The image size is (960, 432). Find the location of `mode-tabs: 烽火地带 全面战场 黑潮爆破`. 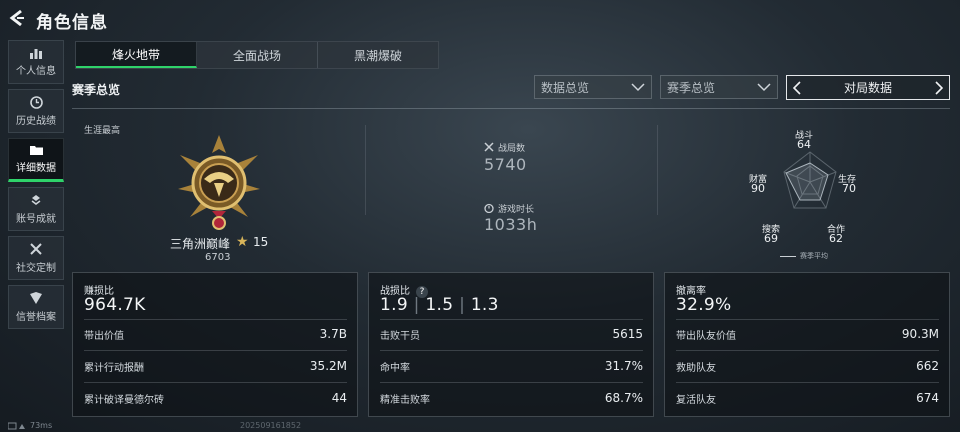

mode-tabs: 烽火地带 全面战场 黑潮爆破 is located at coordinates (257, 55).